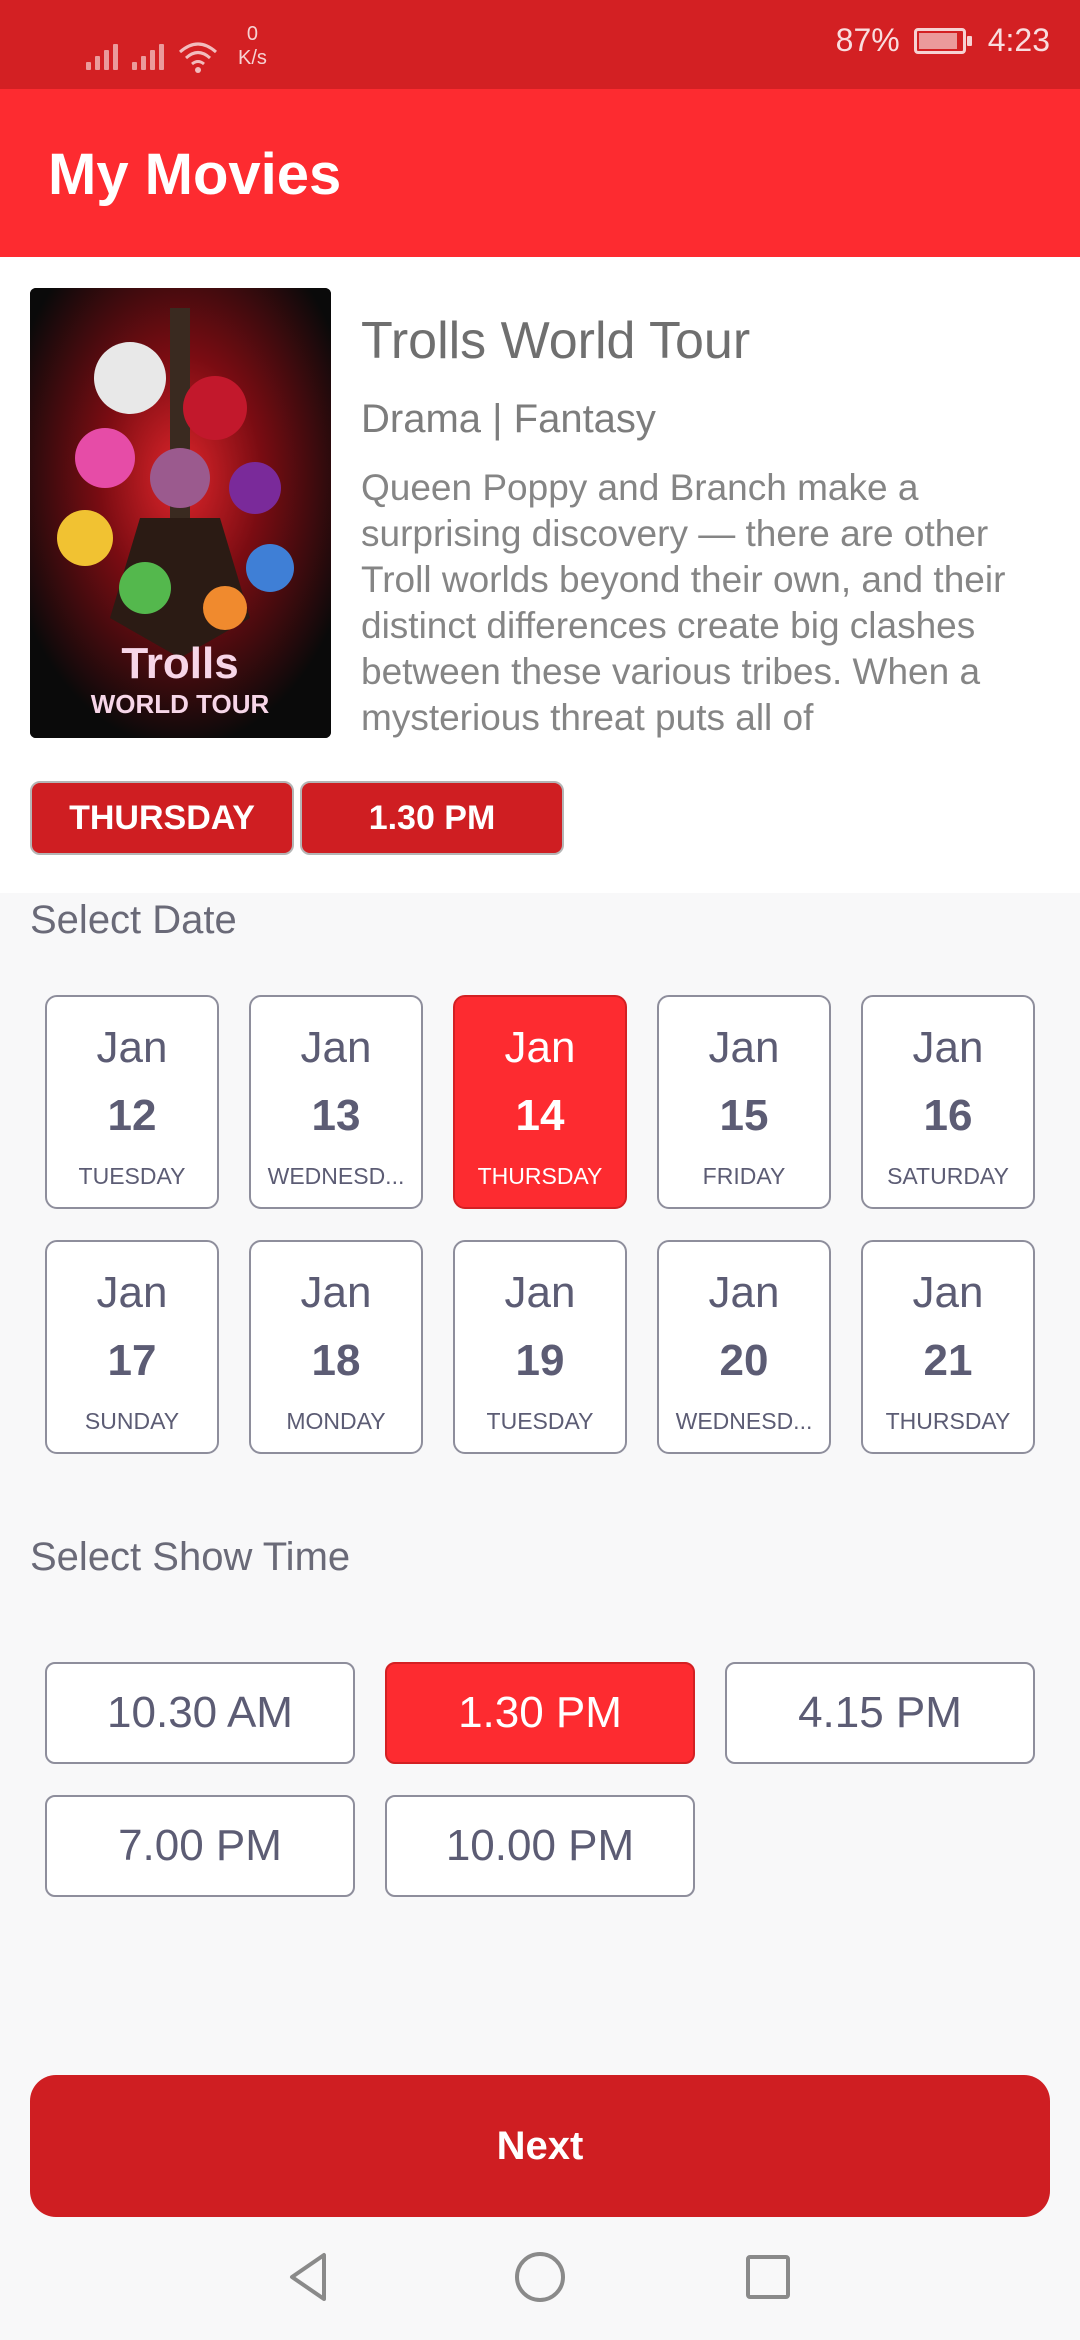 The image size is (1080, 2340). Describe the element at coordinates (1018, 40) in the screenshot. I see `clock: 4:23` at that location.